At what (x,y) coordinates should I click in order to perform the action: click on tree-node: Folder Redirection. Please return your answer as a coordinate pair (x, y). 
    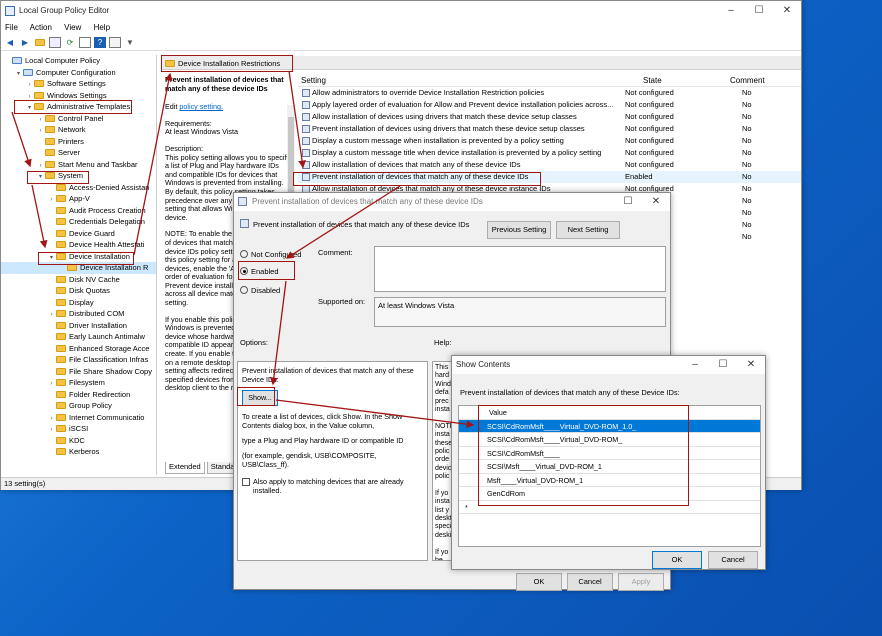
    Looking at the image, I should click on (78, 395).